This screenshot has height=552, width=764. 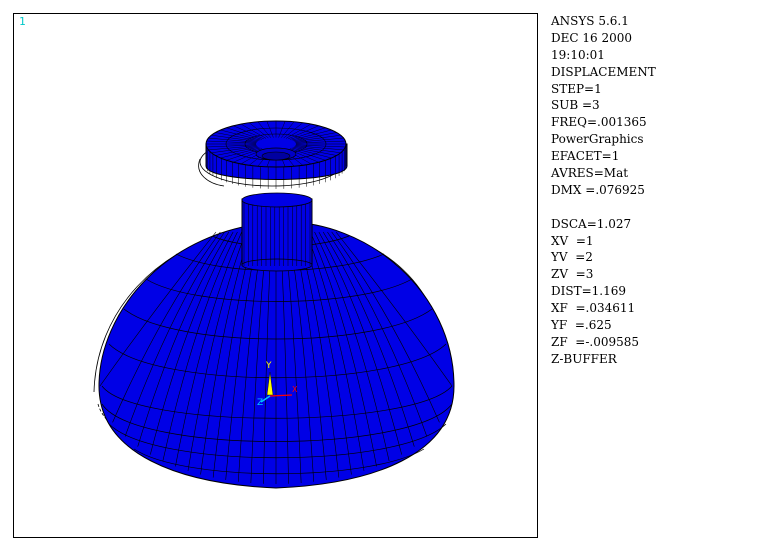 I want to click on info-line: FREQ=.001365, so click(x=599, y=122).